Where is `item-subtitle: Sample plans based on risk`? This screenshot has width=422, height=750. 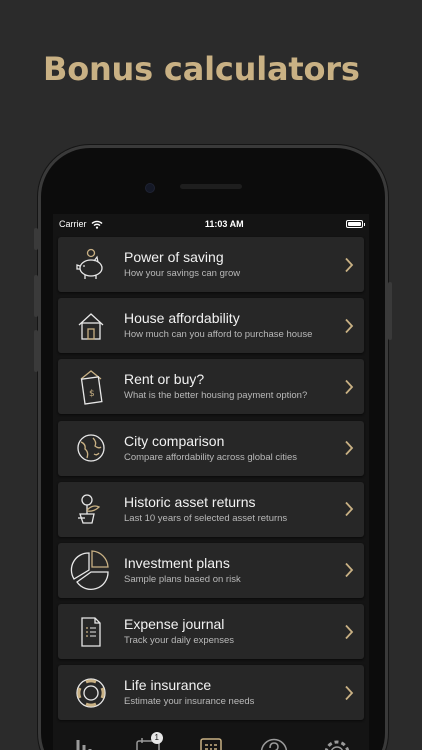 item-subtitle: Sample plans based on risk is located at coordinates (182, 579).